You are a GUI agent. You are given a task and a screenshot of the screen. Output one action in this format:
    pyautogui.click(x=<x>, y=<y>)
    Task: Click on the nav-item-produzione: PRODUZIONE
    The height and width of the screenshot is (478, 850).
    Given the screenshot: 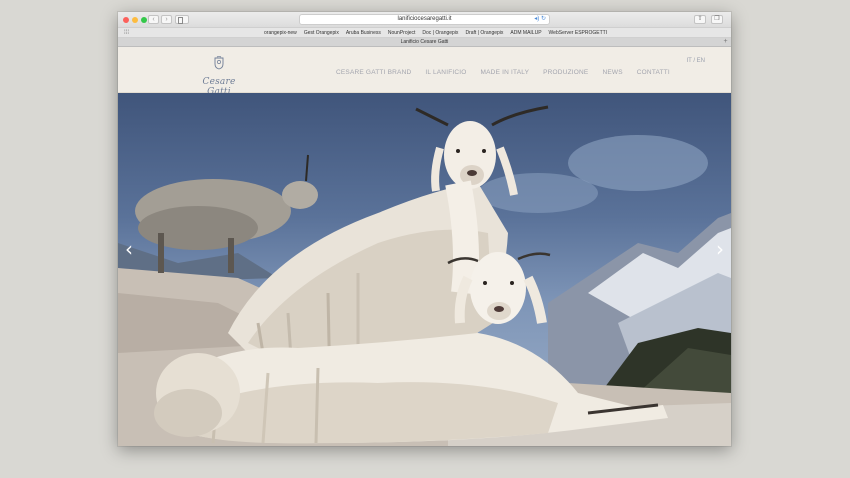 What is the action you would take?
    pyautogui.click(x=565, y=72)
    